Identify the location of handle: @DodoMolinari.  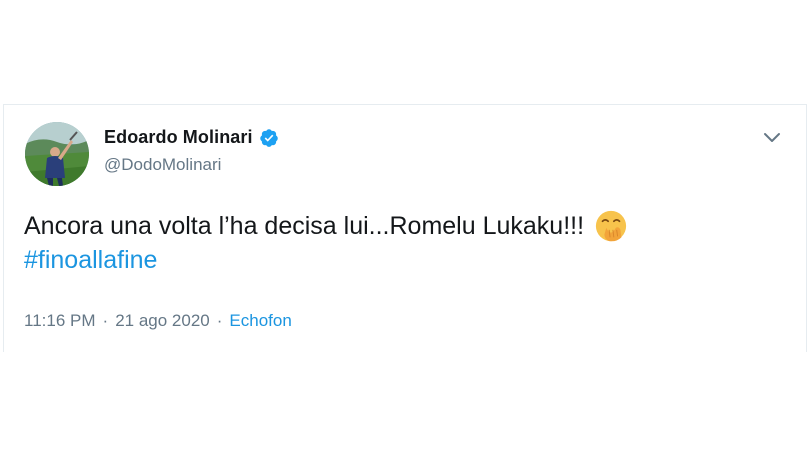
(162, 165).